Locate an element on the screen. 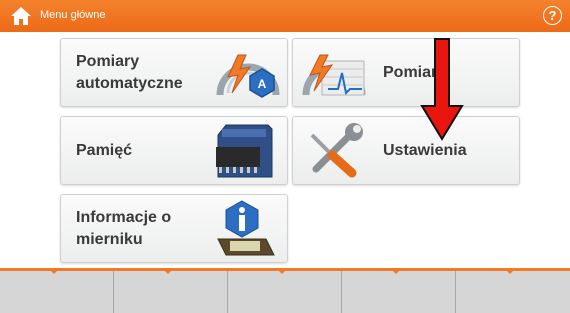 This screenshot has height=313, width=570. sd-card-icon is located at coordinates (244, 151).